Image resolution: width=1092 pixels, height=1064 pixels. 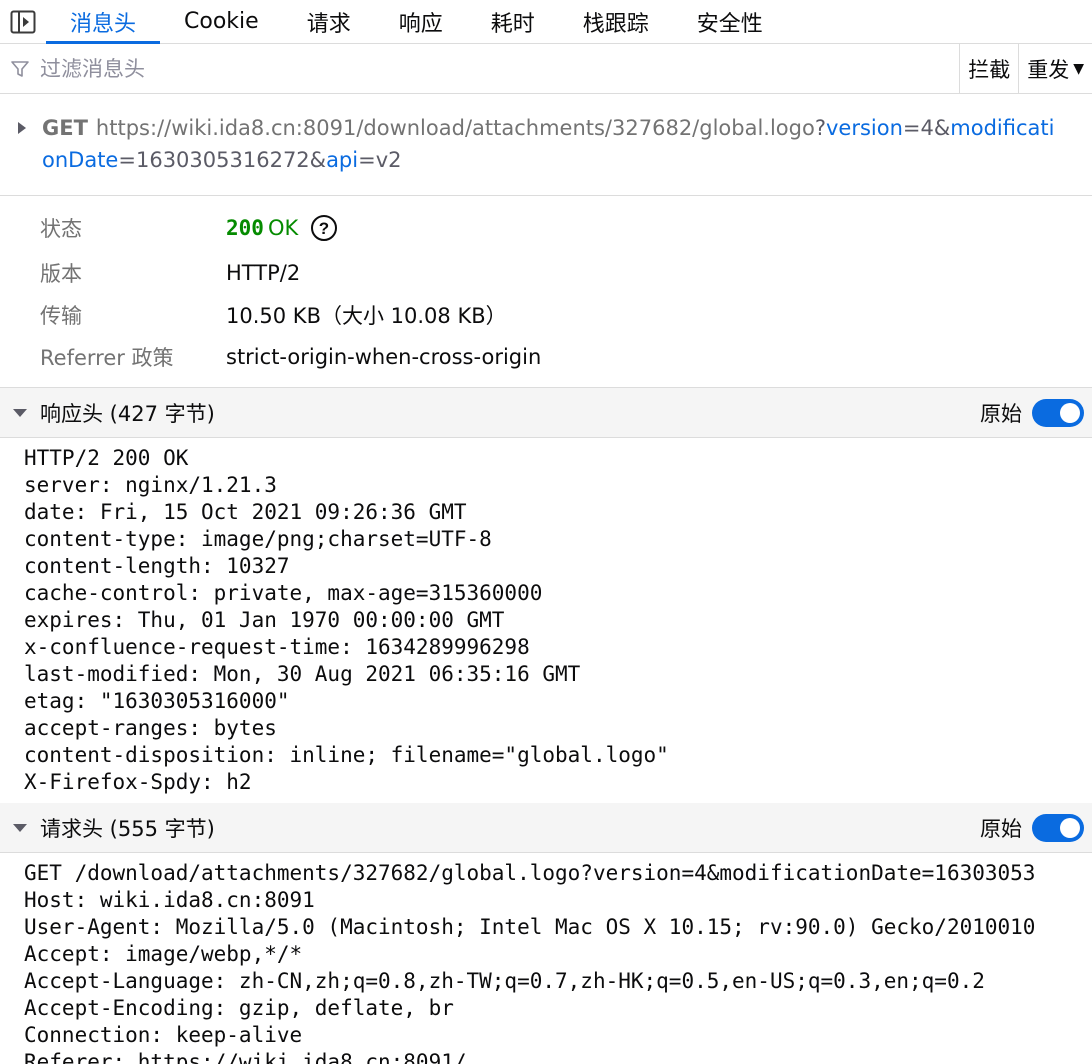 I want to click on request-headers-title: 请求头 (555 字节), so click(x=127, y=828).